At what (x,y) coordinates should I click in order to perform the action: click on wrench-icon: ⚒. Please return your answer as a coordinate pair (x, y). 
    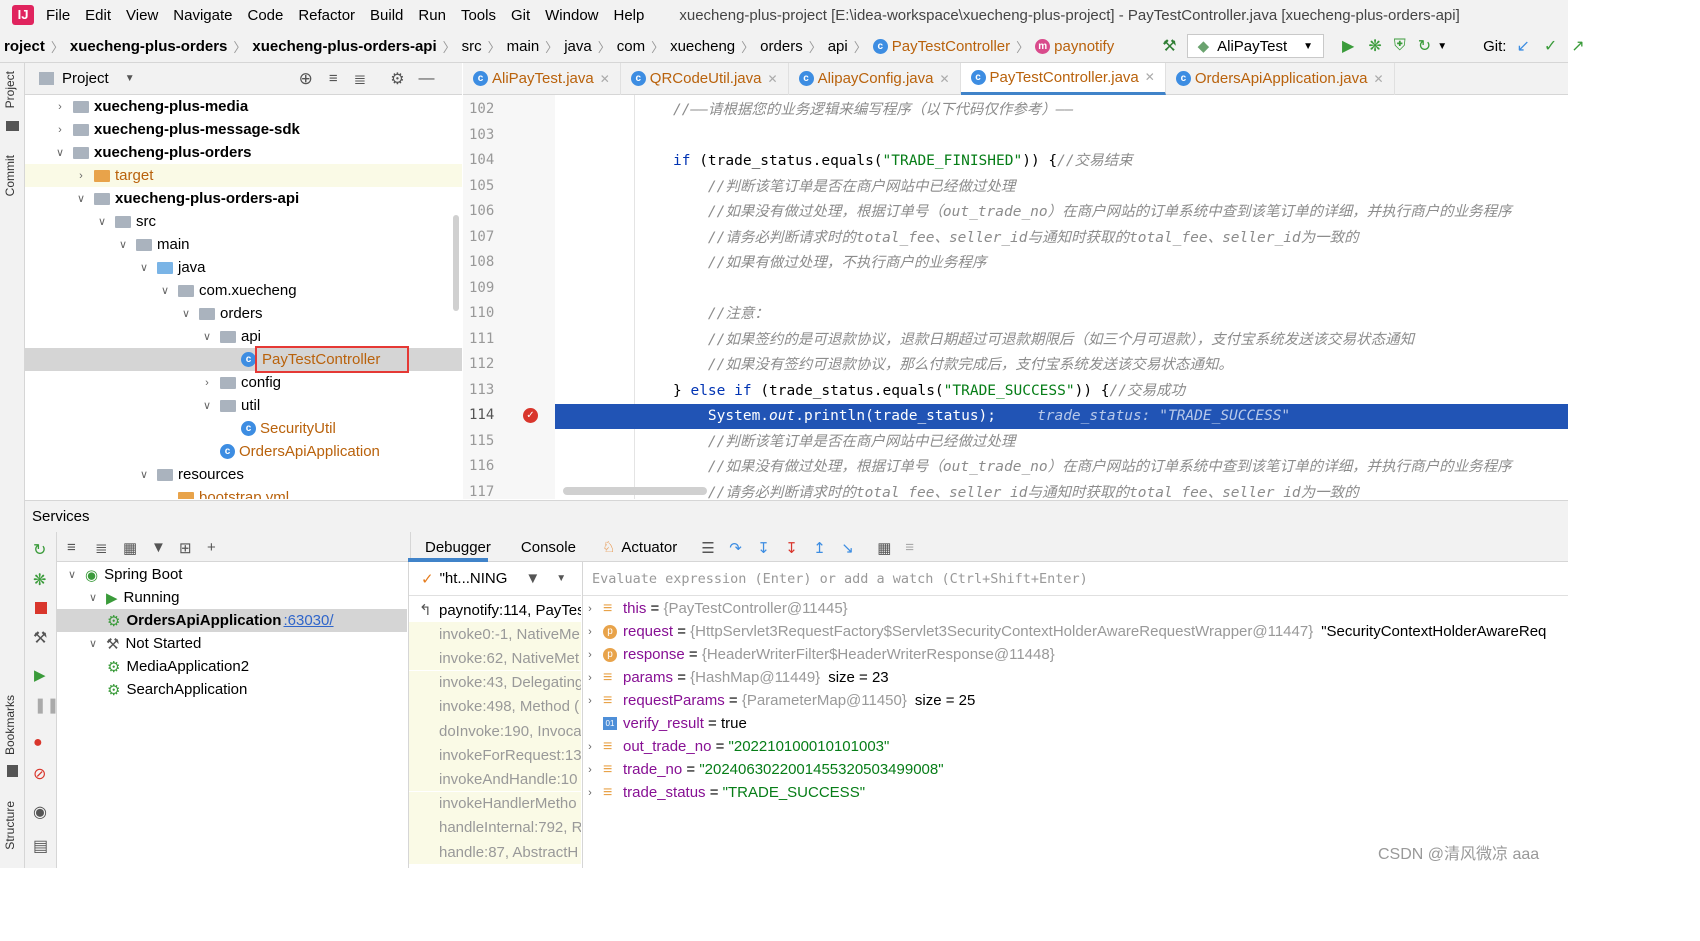
    Looking at the image, I should click on (40, 638).